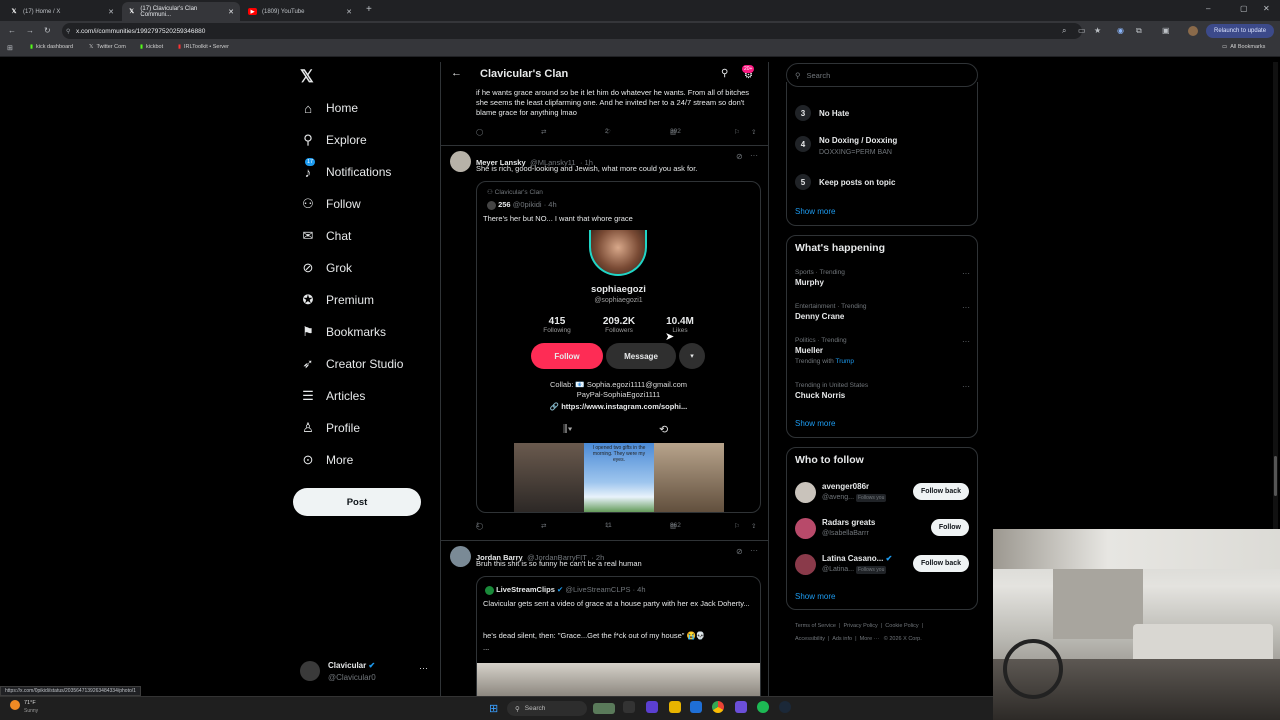 The height and width of the screenshot is (720, 1280). What do you see at coordinates (15, 705) in the screenshot?
I see `weather-icon` at bounding box center [15, 705].